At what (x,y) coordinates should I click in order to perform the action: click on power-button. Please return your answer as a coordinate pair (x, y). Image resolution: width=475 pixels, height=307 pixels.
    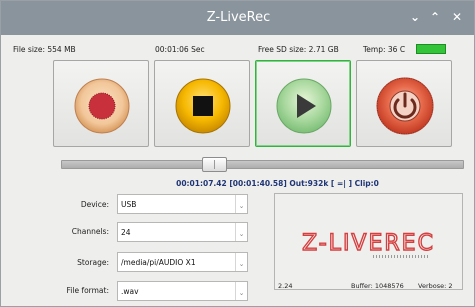
    Looking at the image, I should click on (404, 103).